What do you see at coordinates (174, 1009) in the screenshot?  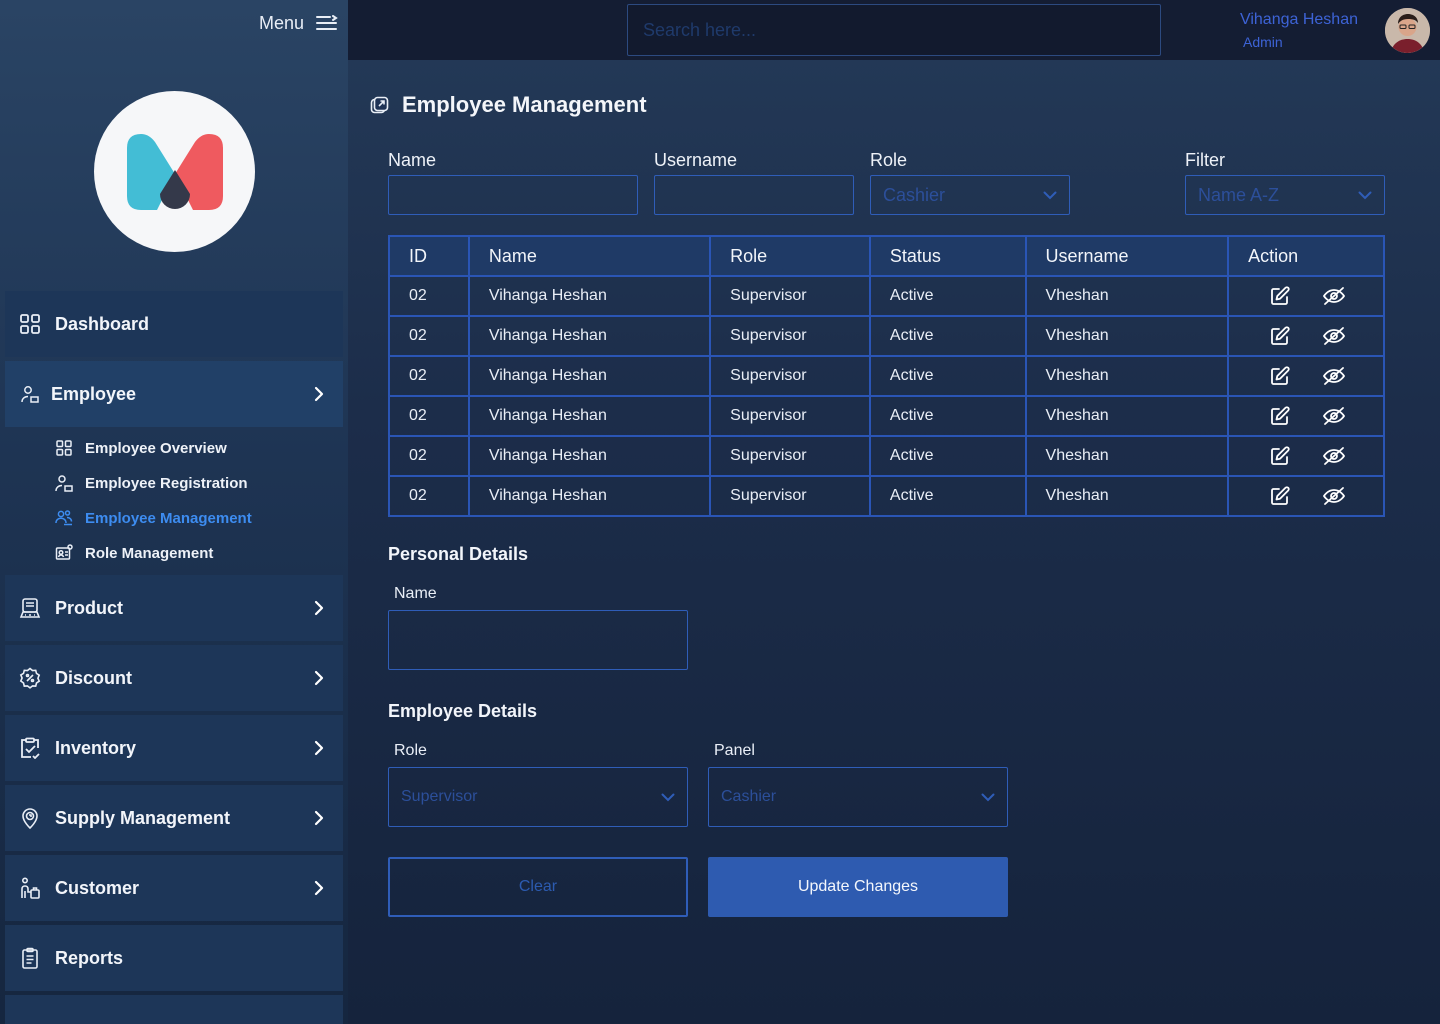 I see `nav-item-partial` at bounding box center [174, 1009].